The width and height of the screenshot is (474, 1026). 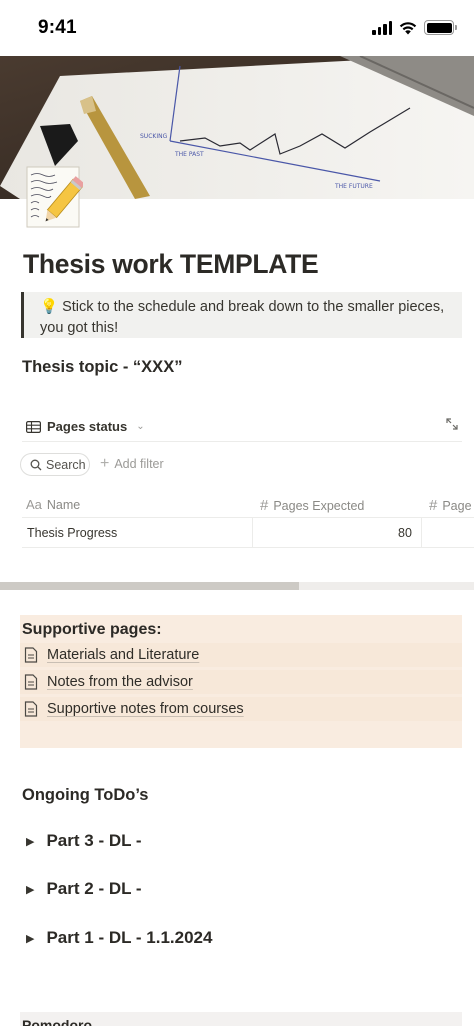 I want to click on column-header-pages: # Page, so click(x=450, y=505).